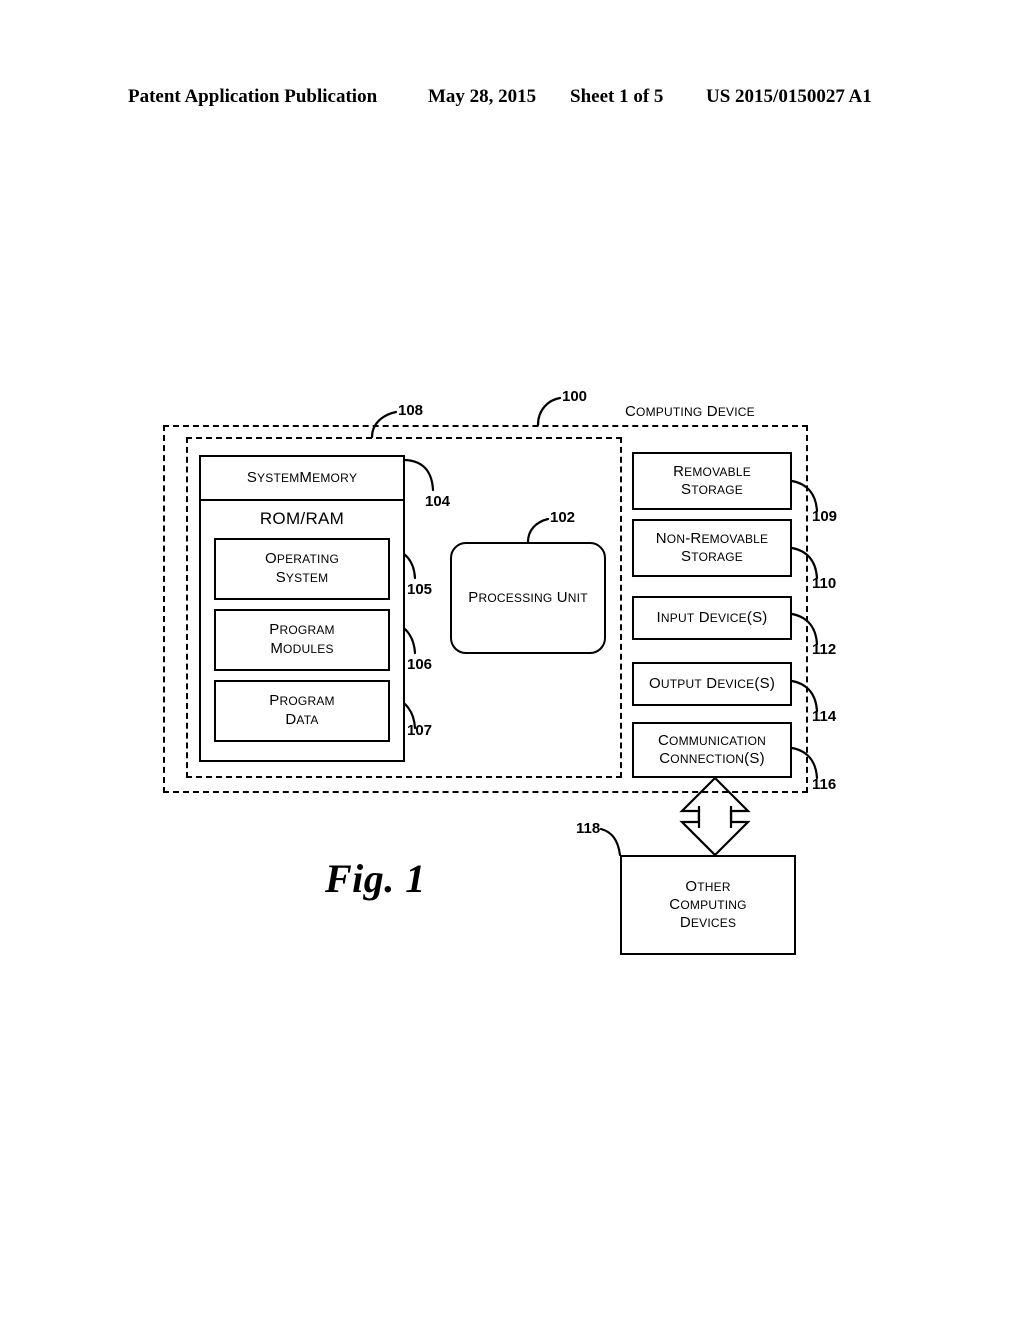 This screenshot has width=1024, height=1320. I want to click on removable-storage-box: REMOVABLE STORAGE, so click(712, 481).